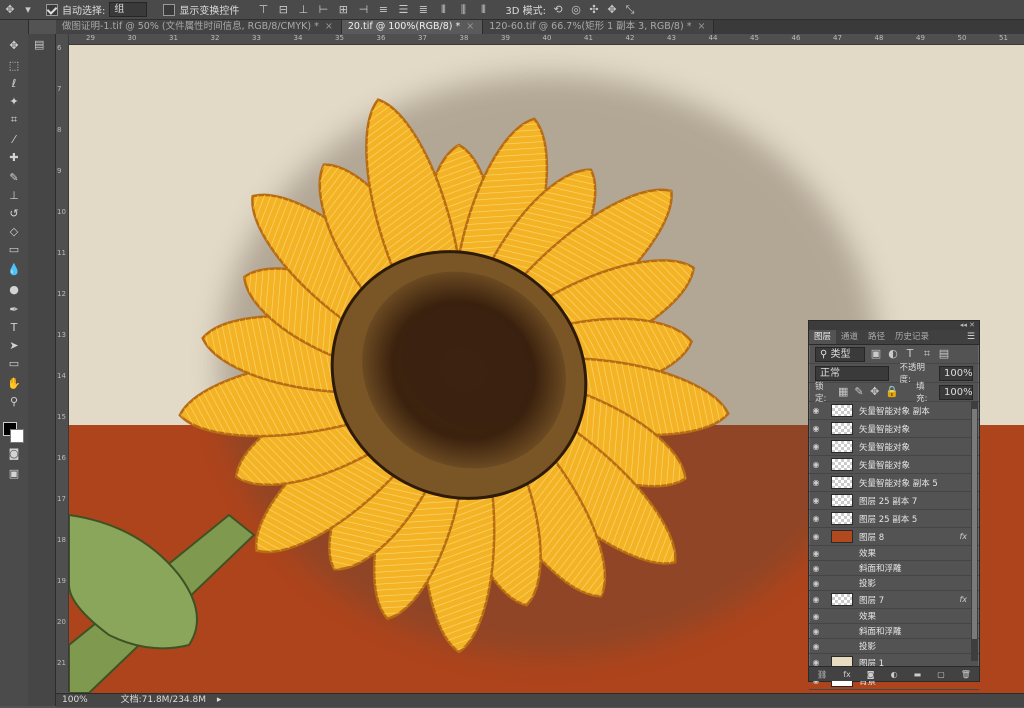 This screenshot has height=708, width=1024. Describe the element at coordinates (14, 270) in the screenshot. I see `blur-tool-icon: 💧` at that location.